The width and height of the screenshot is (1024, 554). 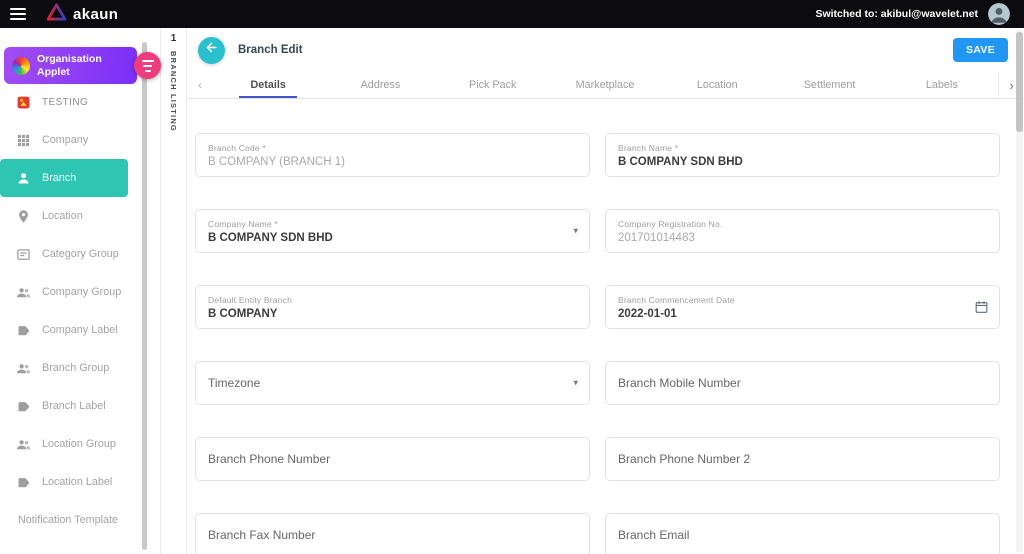 I want to click on sidebar-item-location-group: Location Group, so click(x=80, y=444).